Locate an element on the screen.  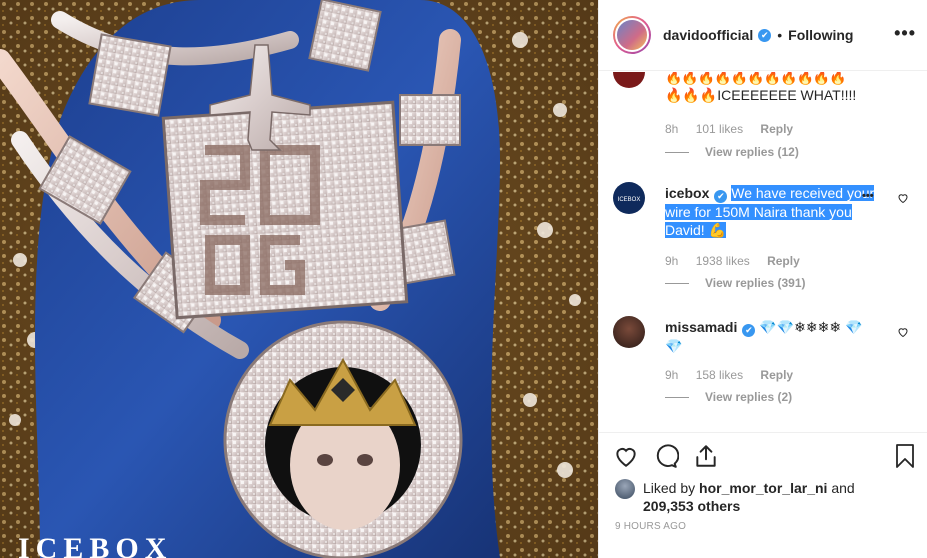
liked-by-others: 209,353 others is located at coordinates (691, 506).